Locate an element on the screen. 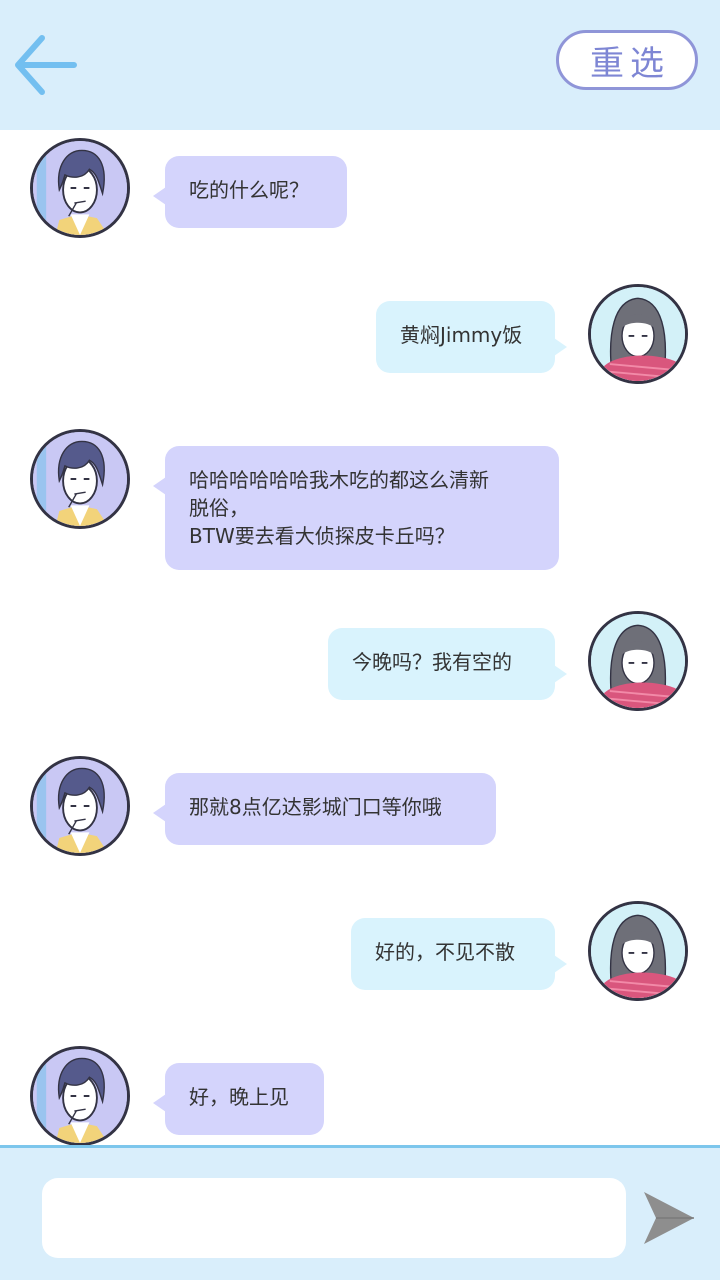 The image size is (720, 1280). message-bubble: 好的，不见不散 is located at coordinates (459, 954).